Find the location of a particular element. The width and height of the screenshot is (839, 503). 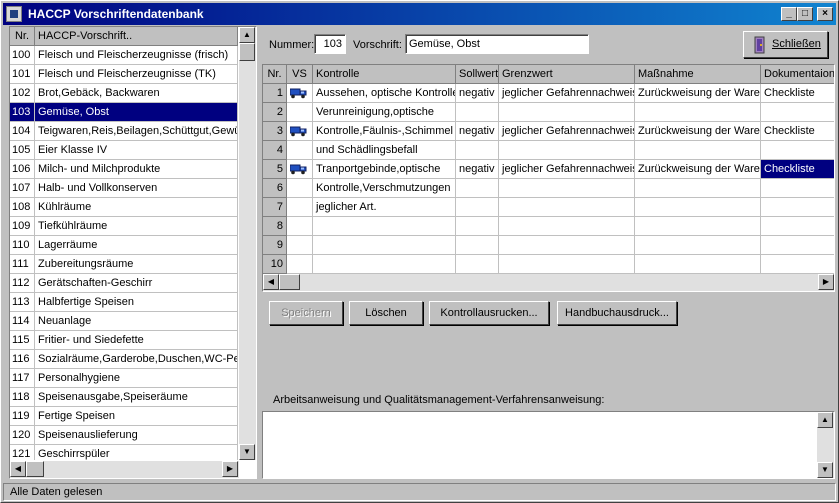

list-item-name: Halb- und Vollkonserven is located at coordinates (136, 188).